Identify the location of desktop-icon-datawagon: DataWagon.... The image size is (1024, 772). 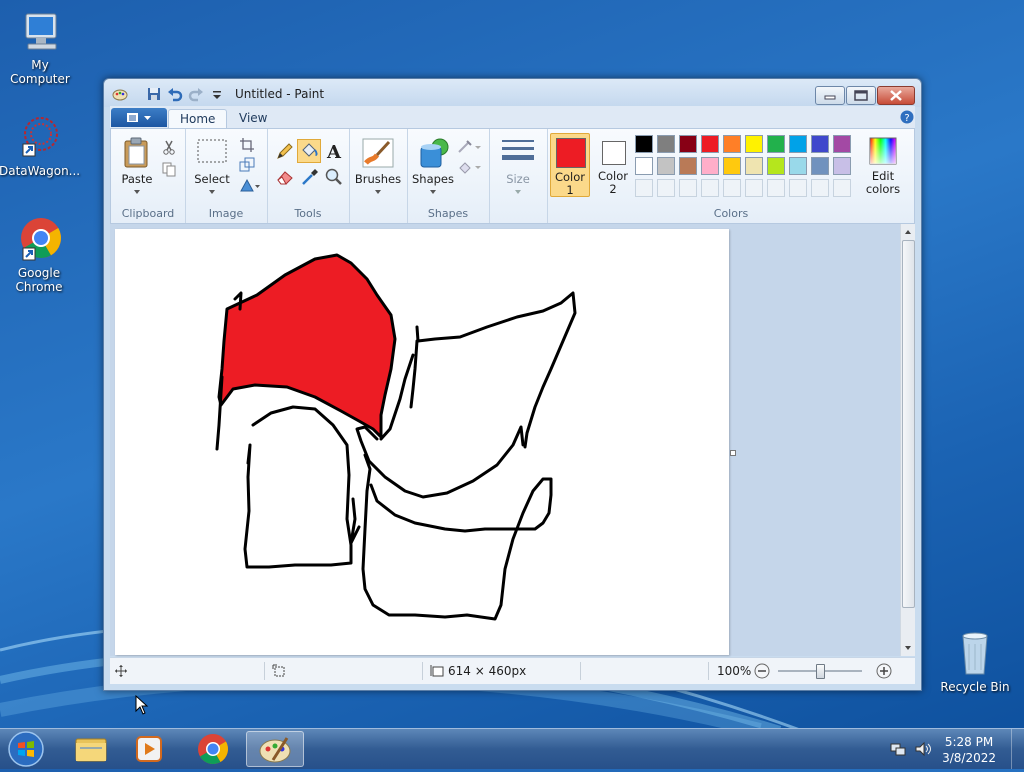
(40, 146).